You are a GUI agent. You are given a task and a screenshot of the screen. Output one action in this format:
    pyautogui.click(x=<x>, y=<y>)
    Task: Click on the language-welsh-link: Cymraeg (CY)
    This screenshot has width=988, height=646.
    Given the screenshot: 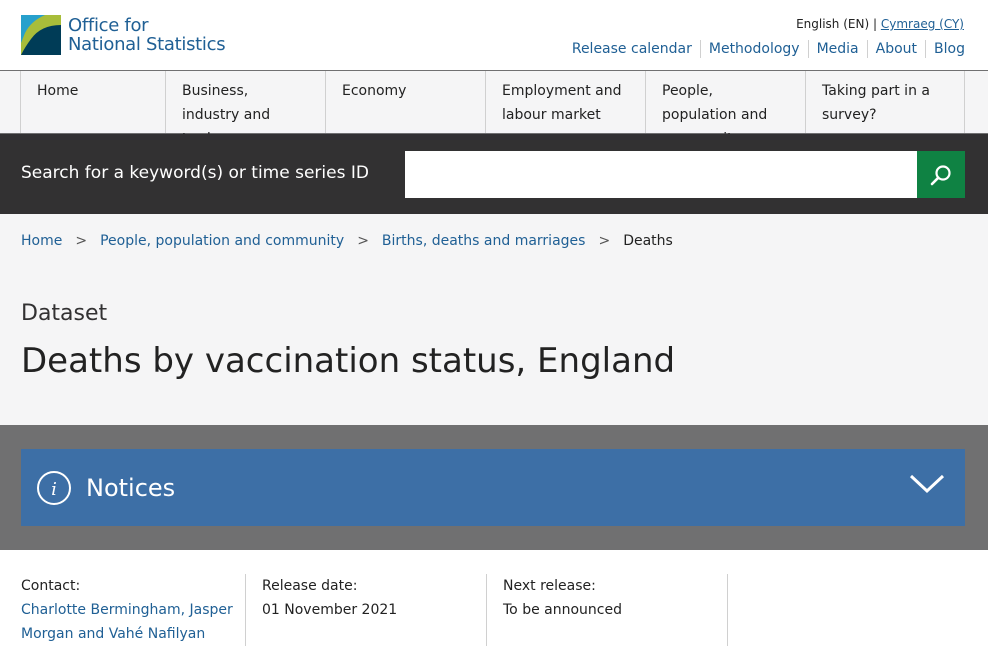 What is the action you would take?
    pyautogui.click(x=922, y=24)
    